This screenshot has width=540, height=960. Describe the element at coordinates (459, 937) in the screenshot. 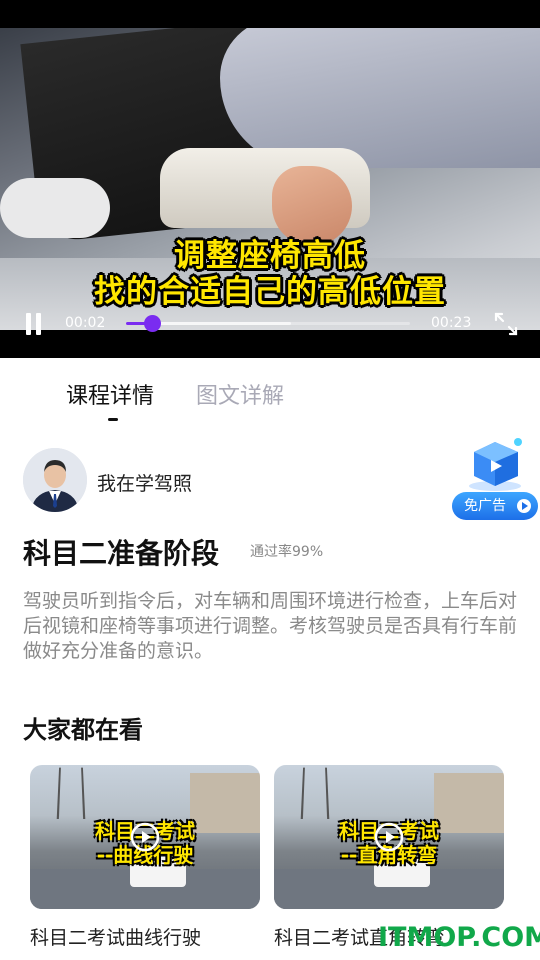

I see `watermark: ITMOP.COM` at that location.